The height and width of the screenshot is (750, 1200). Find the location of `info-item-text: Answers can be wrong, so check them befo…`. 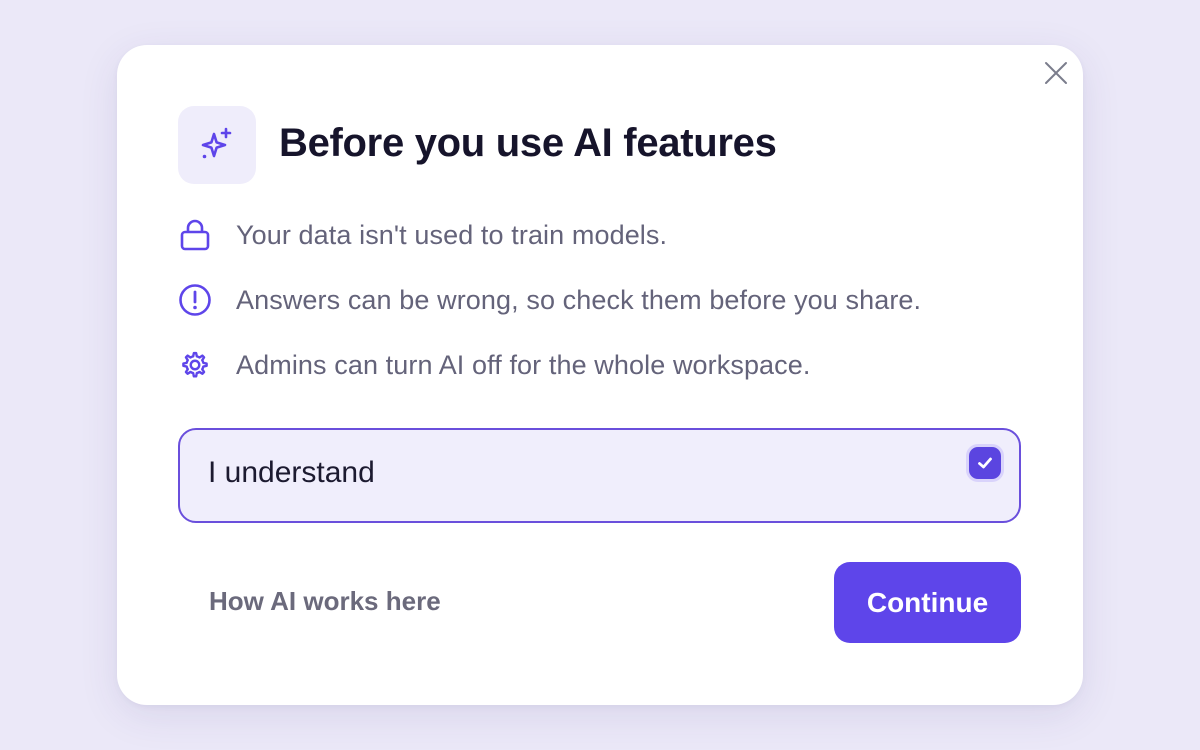

info-item-text: Answers can be wrong, so check them befo… is located at coordinates (579, 299).